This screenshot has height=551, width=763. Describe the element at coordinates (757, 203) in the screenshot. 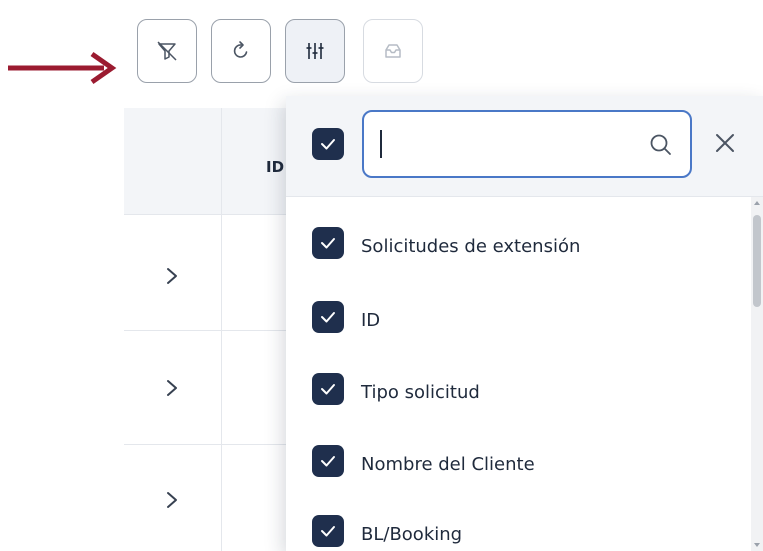

I see `scroll-up-arrow-icon` at that location.